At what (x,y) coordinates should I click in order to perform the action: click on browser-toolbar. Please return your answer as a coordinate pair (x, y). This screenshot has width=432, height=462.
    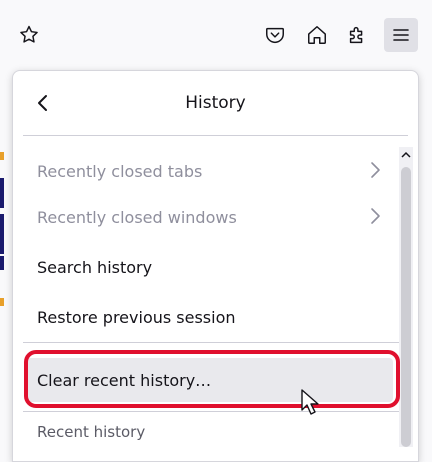
    Looking at the image, I should click on (216, 34).